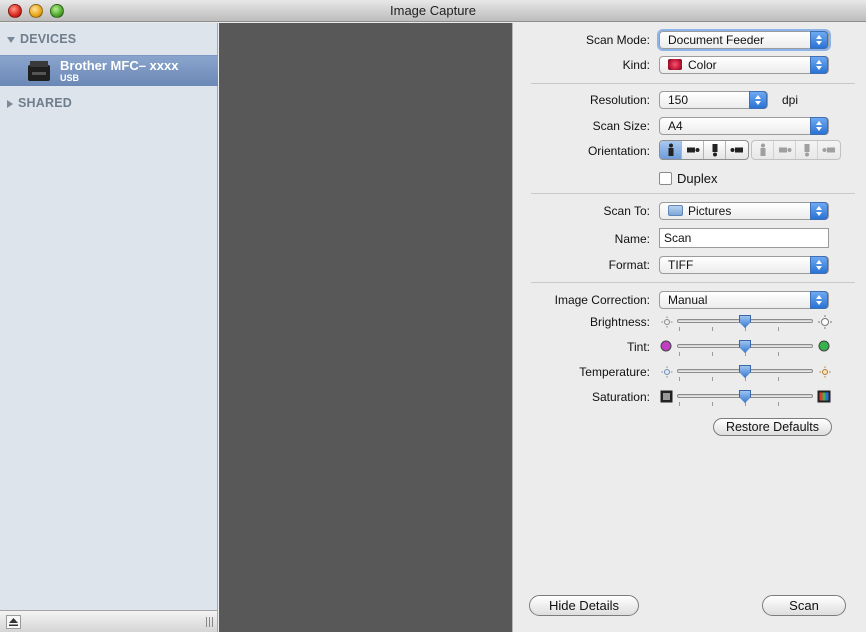 The width and height of the screenshot is (866, 632). I want to click on kind-popup: Color, so click(744, 65).